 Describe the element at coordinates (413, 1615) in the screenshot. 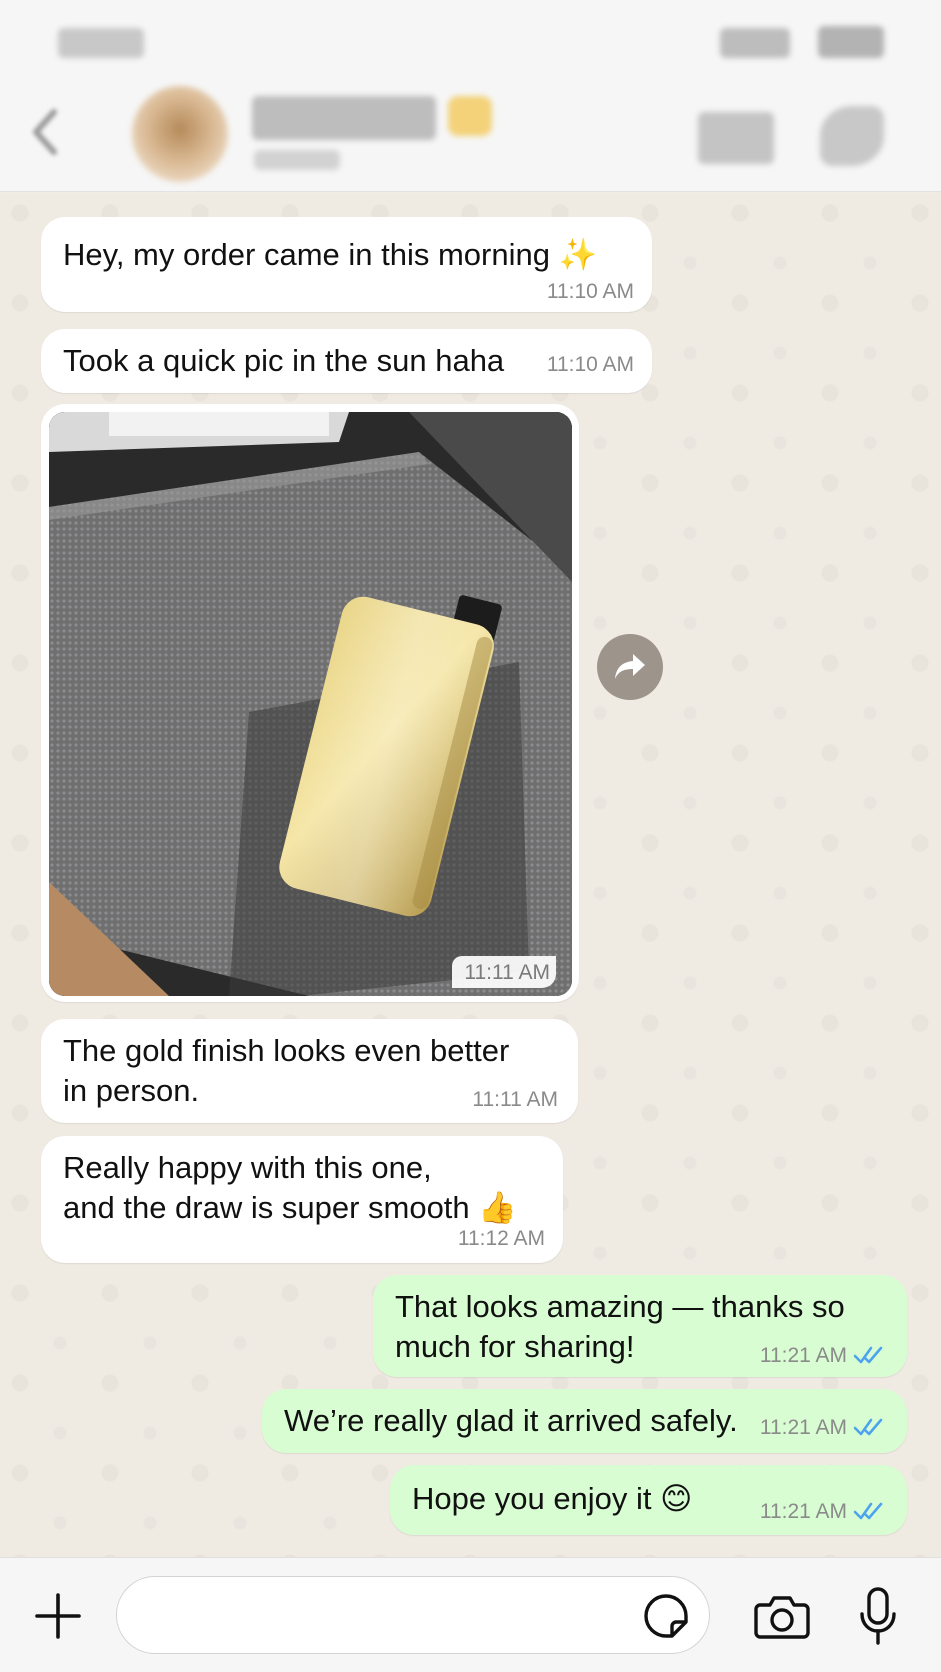

I see `message-input` at that location.